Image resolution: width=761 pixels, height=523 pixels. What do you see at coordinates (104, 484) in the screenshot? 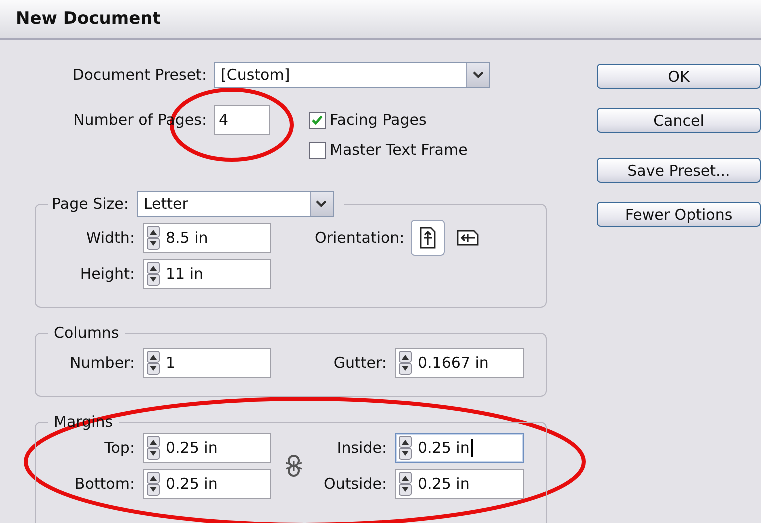
I see `field-label: Bottom:` at bounding box center [104, 484].